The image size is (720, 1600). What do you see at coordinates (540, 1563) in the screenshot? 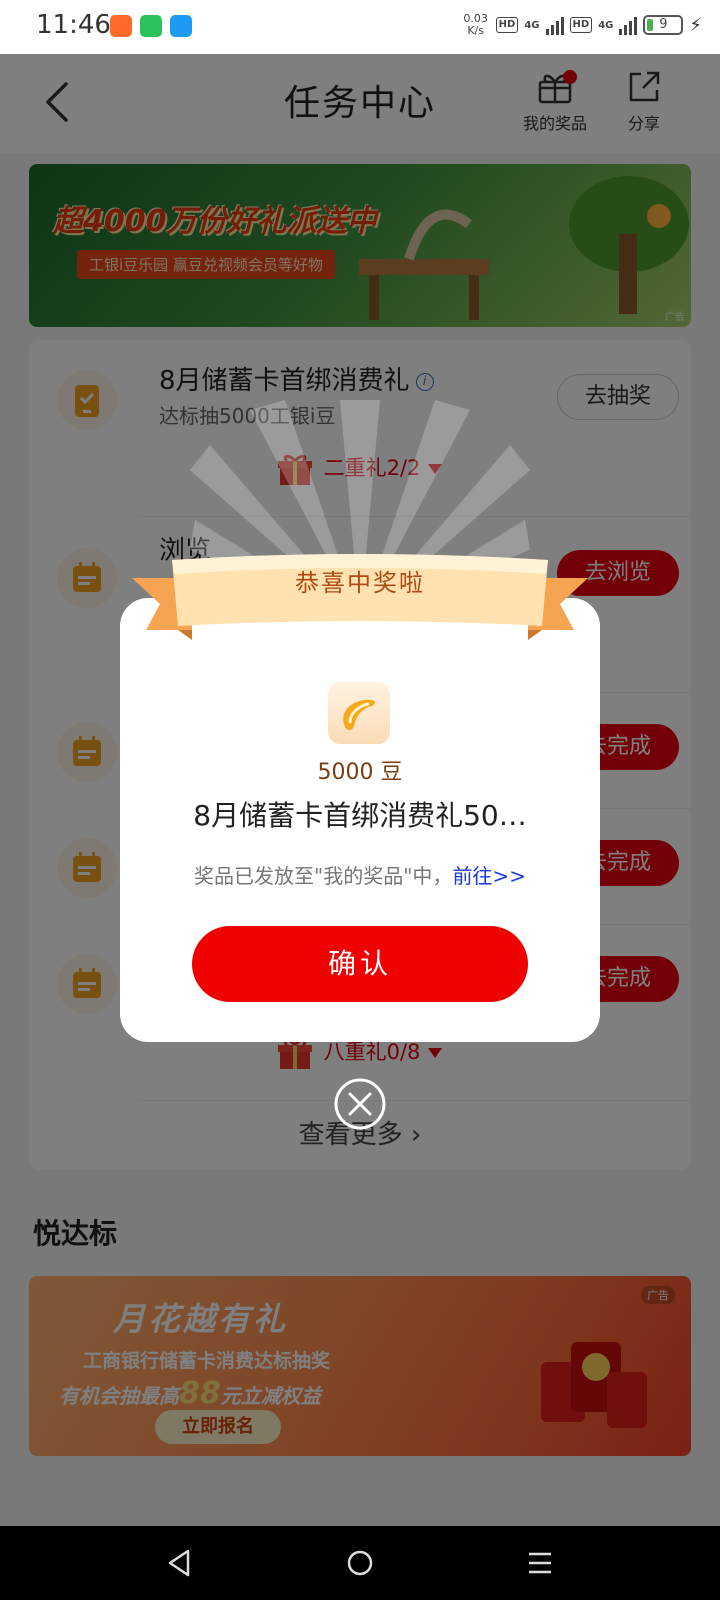
I see `nav-menu-icon` at bounding box center [540, 1563].